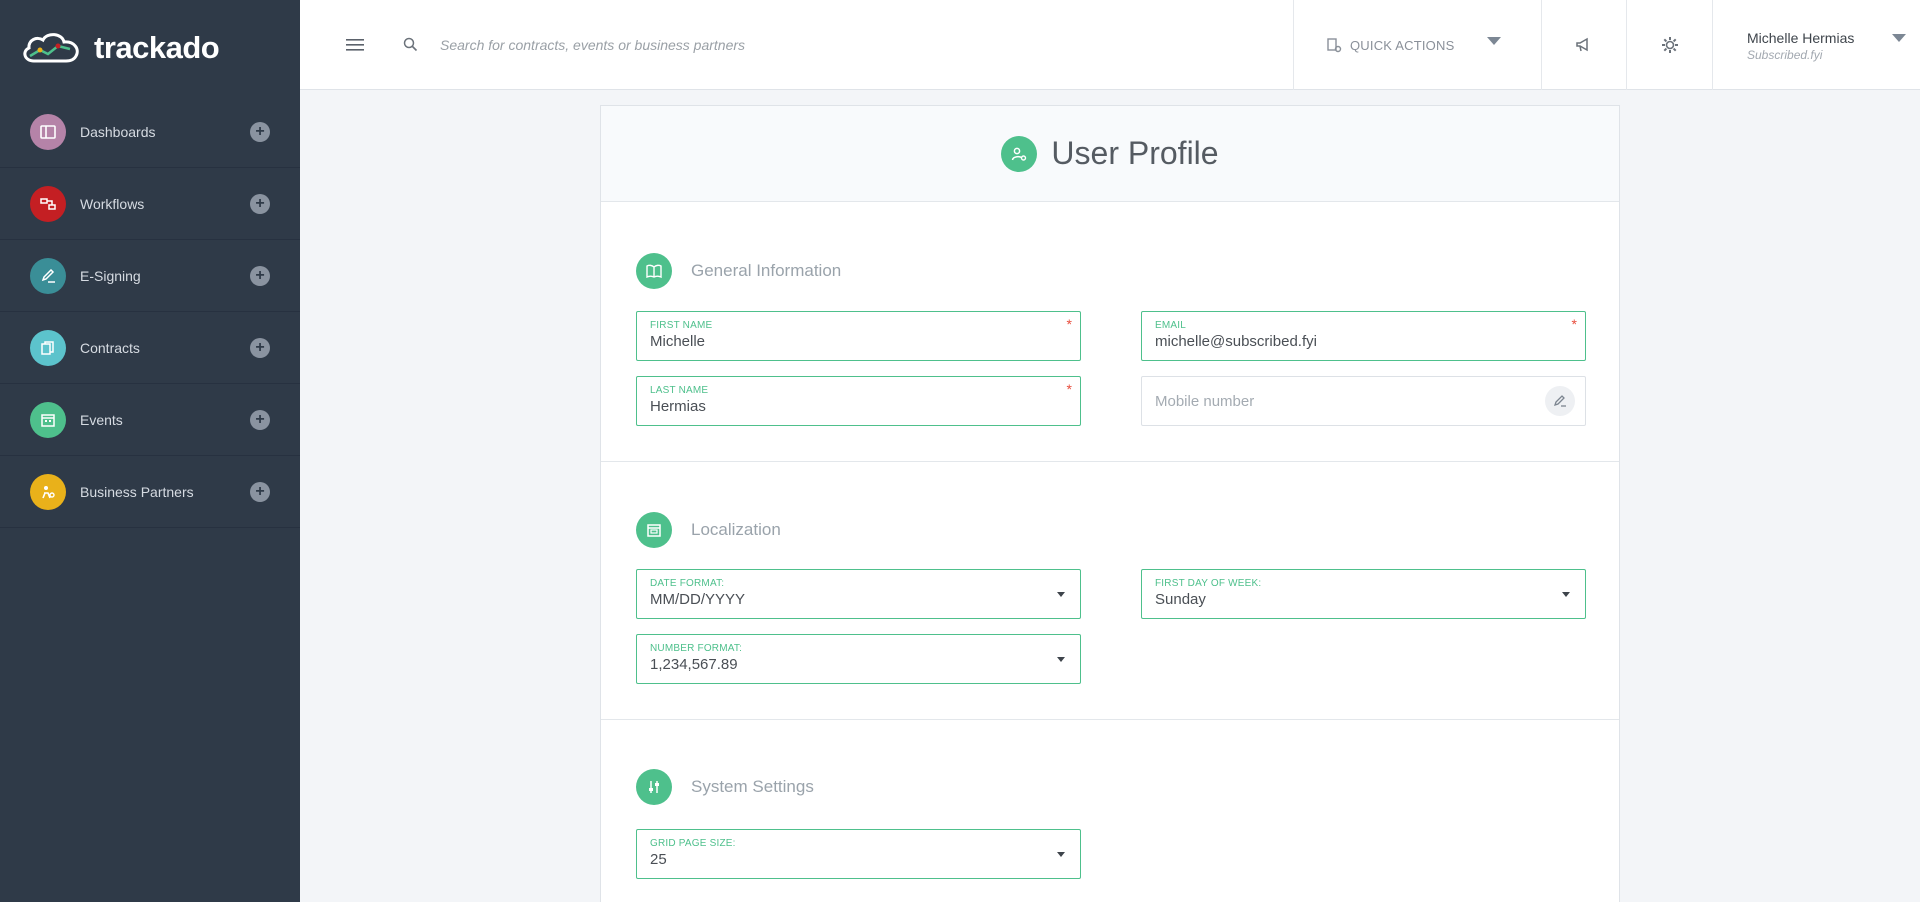  I want to click on edit-mobile-button, so click(1560, 401).